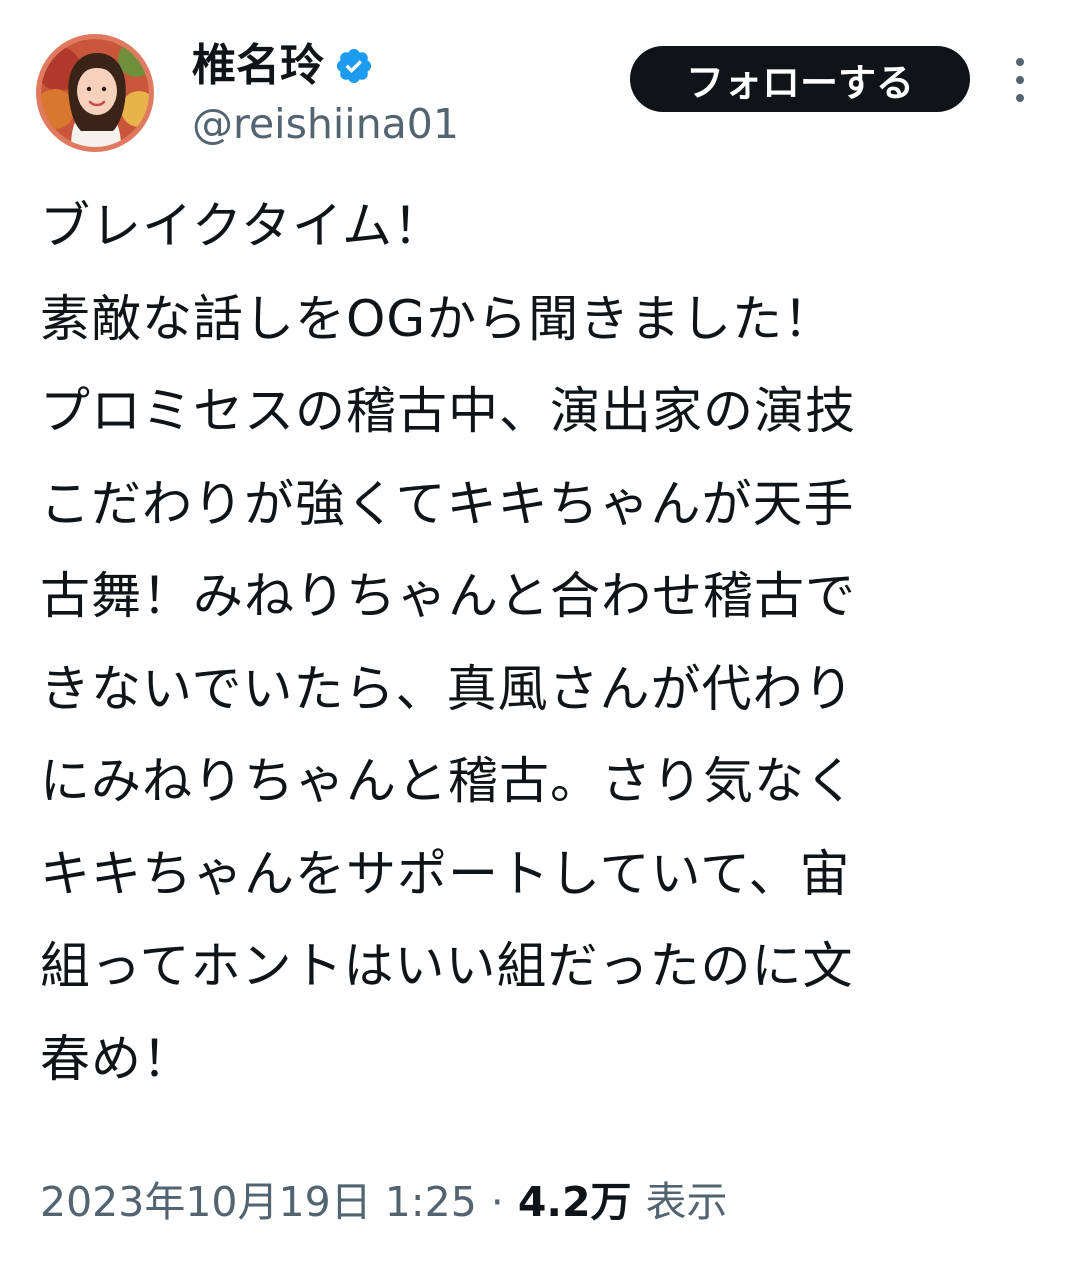  Describe the element at coordinates (447, 503) in the screenshot. I see `tweet-line: こだわりが強くてキキちゃんが天手` at that location.